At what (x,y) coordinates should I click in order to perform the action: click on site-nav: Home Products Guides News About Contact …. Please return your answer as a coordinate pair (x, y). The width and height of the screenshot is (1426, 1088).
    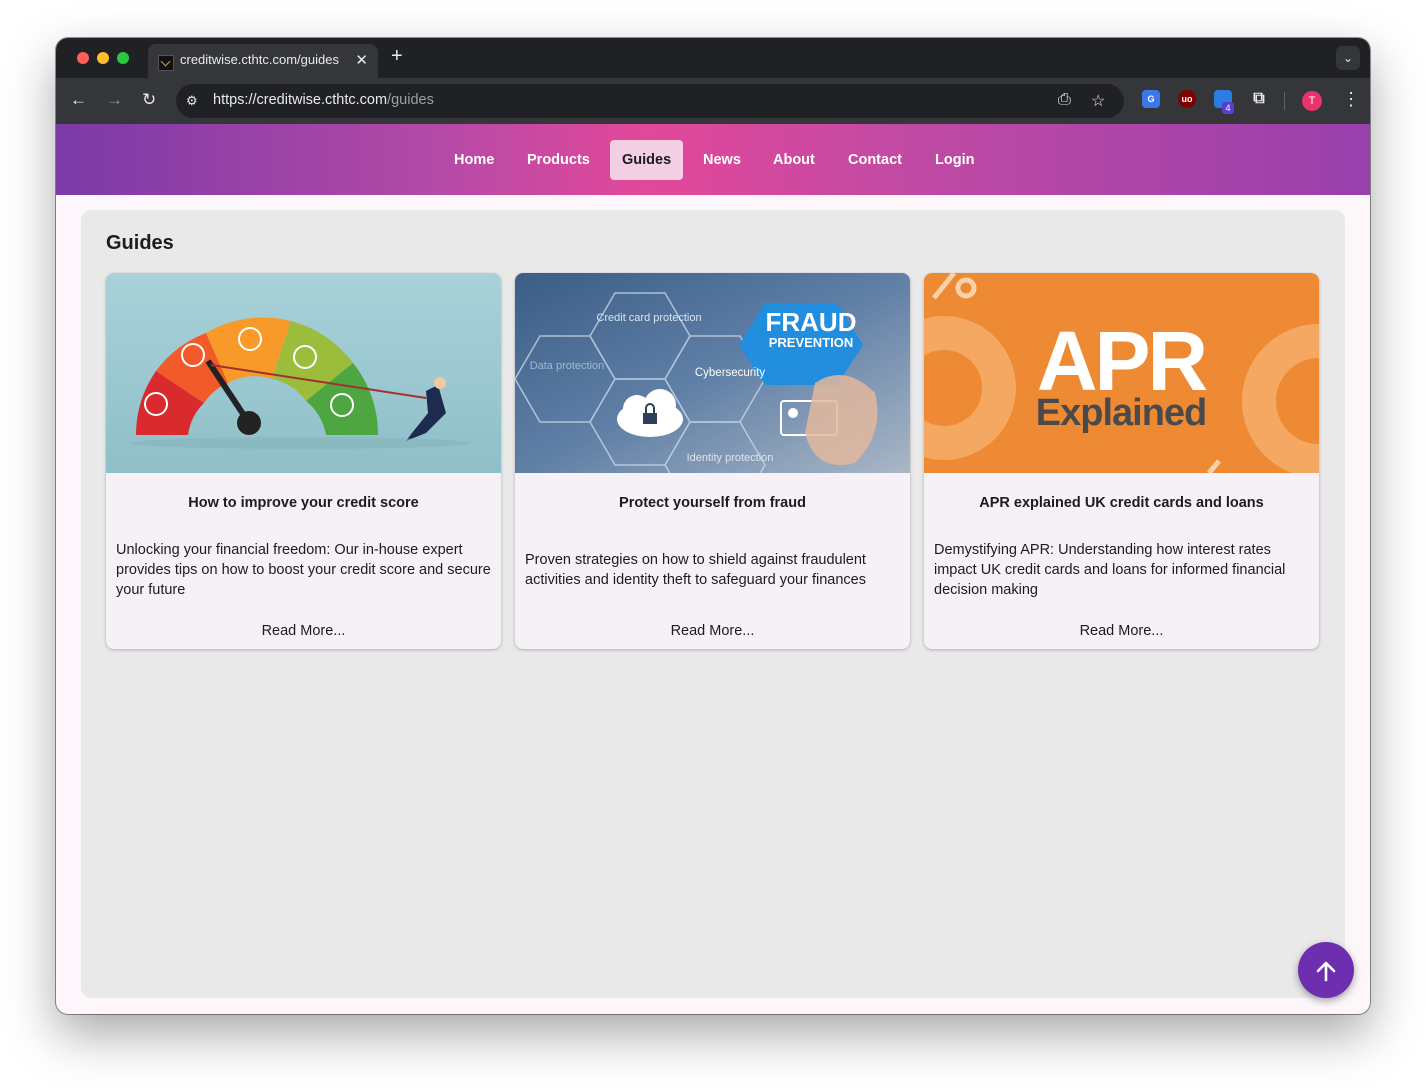
    Looking at the image, I should click on (713, 159).